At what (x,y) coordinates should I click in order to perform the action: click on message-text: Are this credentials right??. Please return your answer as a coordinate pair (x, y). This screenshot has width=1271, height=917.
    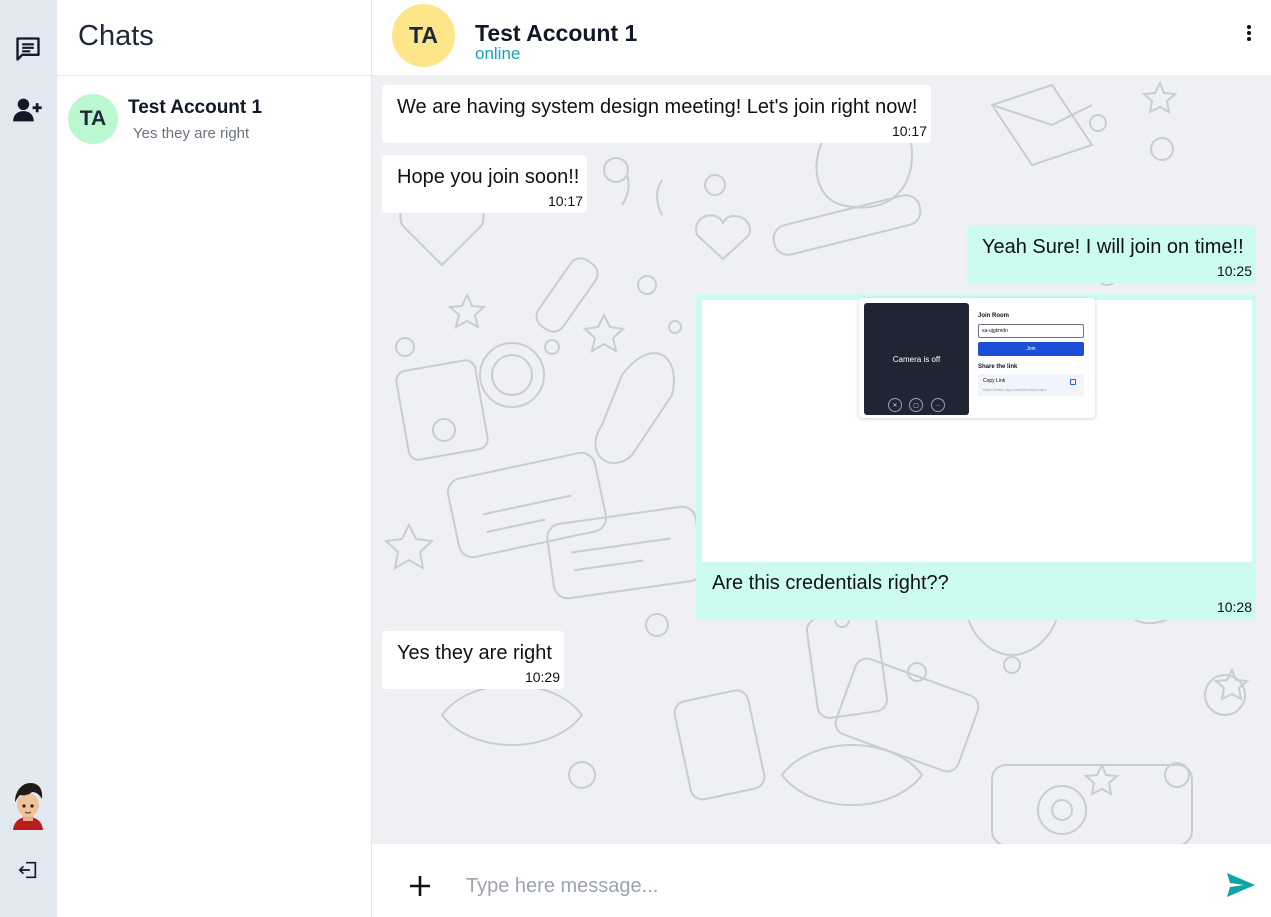
    Looking at the image, I should click on (830, 583).